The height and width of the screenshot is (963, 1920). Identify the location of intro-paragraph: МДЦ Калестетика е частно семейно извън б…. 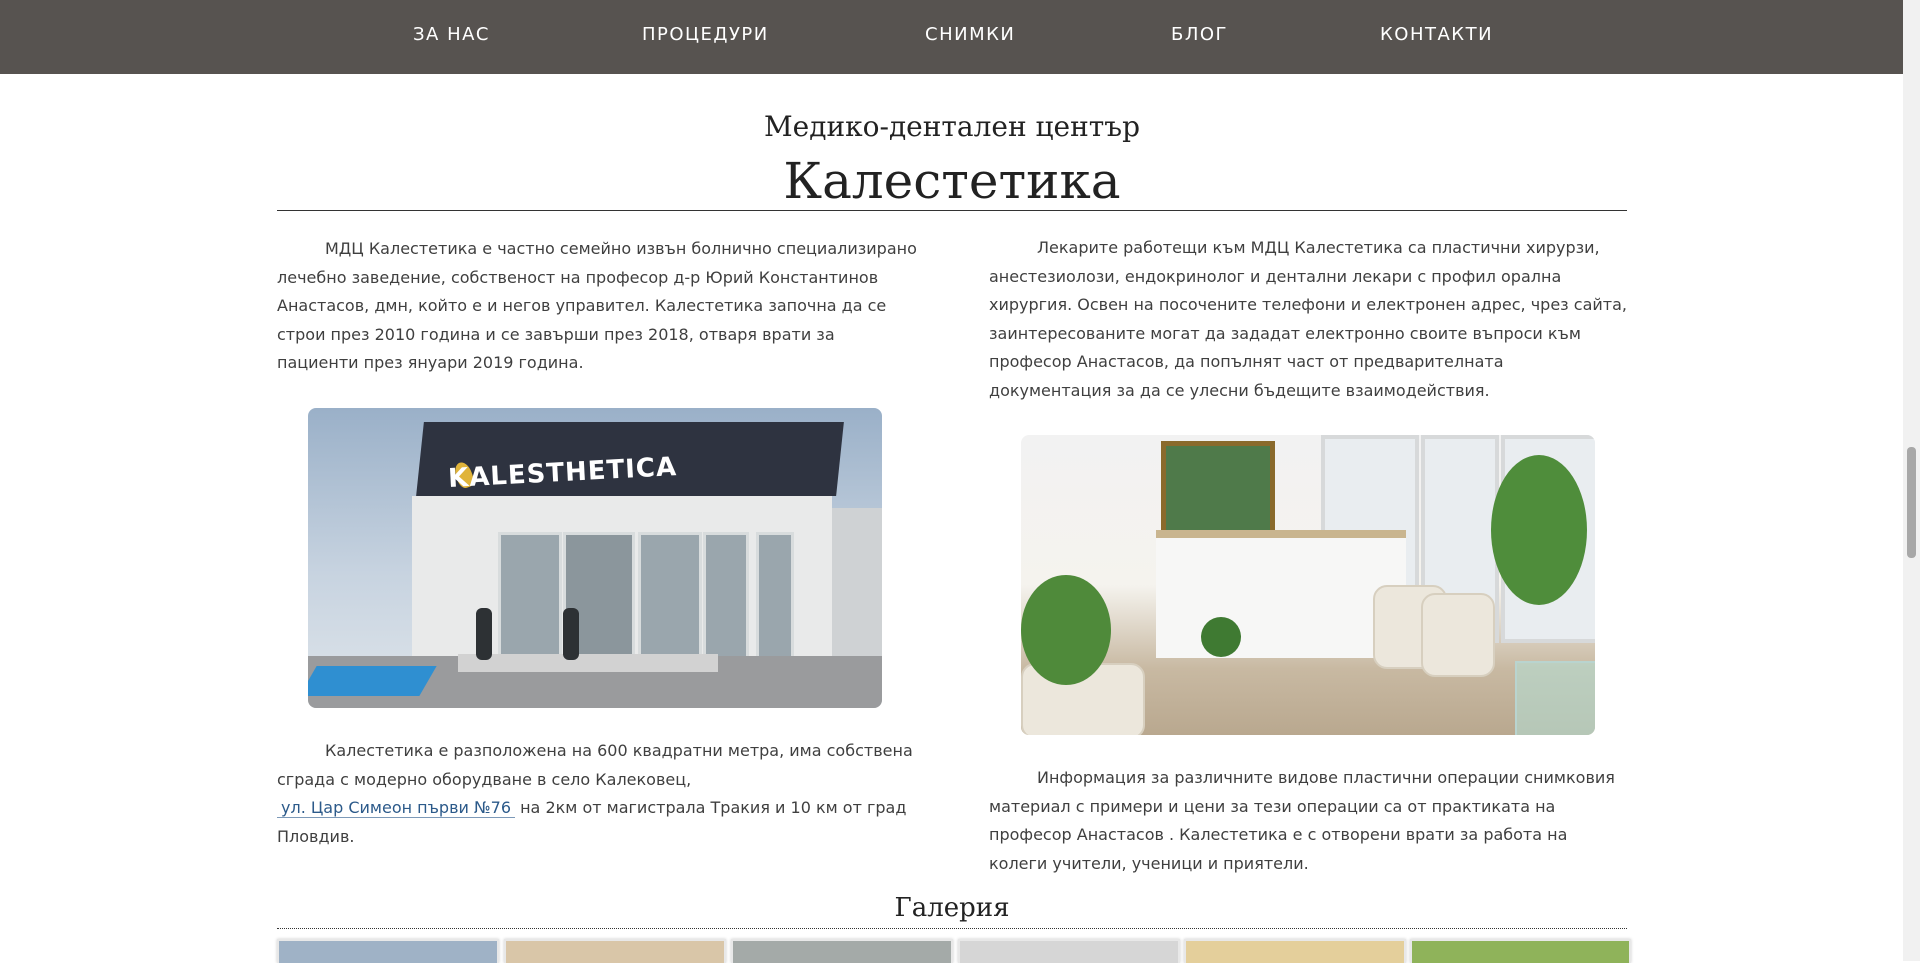
(597, 306).